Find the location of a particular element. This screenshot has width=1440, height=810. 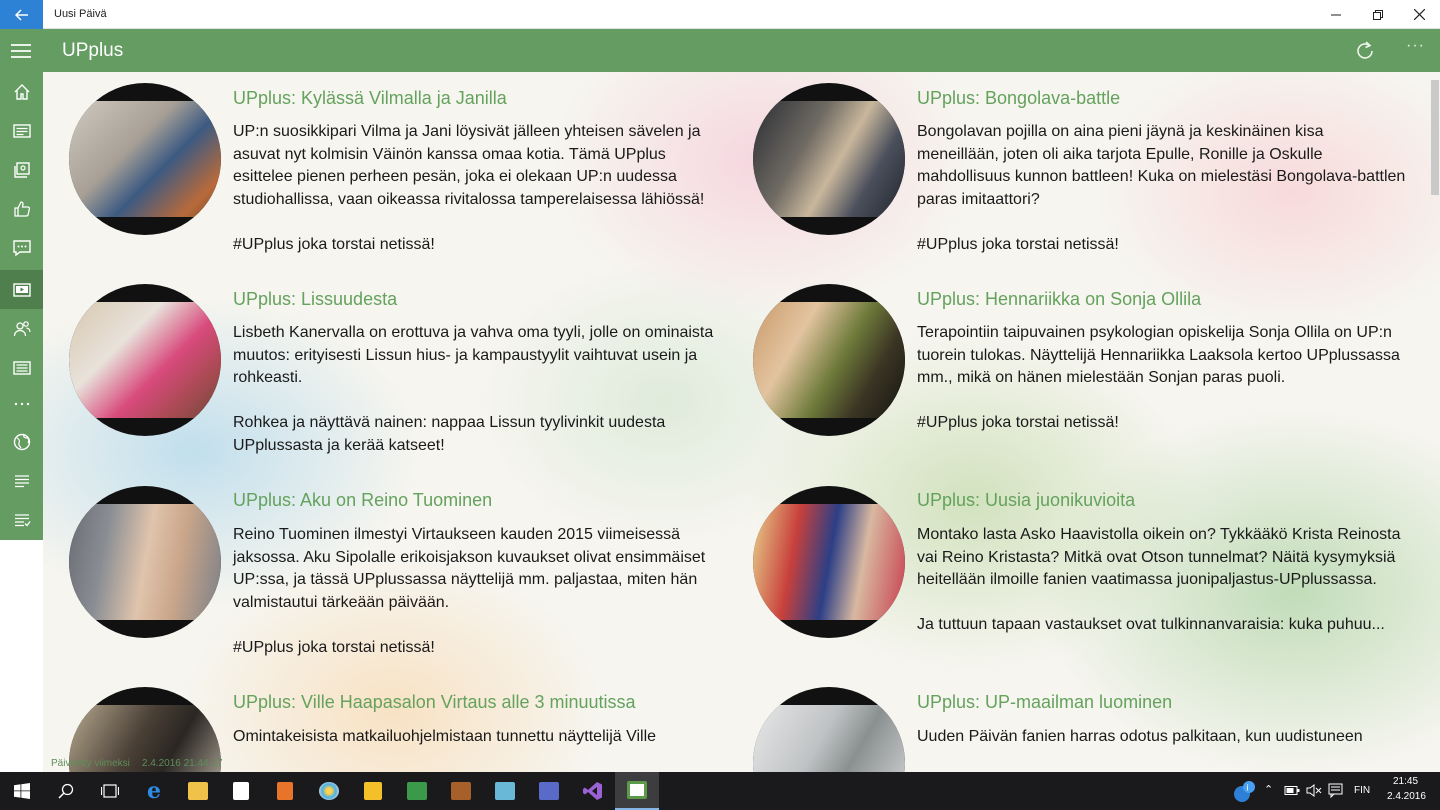

taskbar-visual-studio is located at coordinates (593, 791).